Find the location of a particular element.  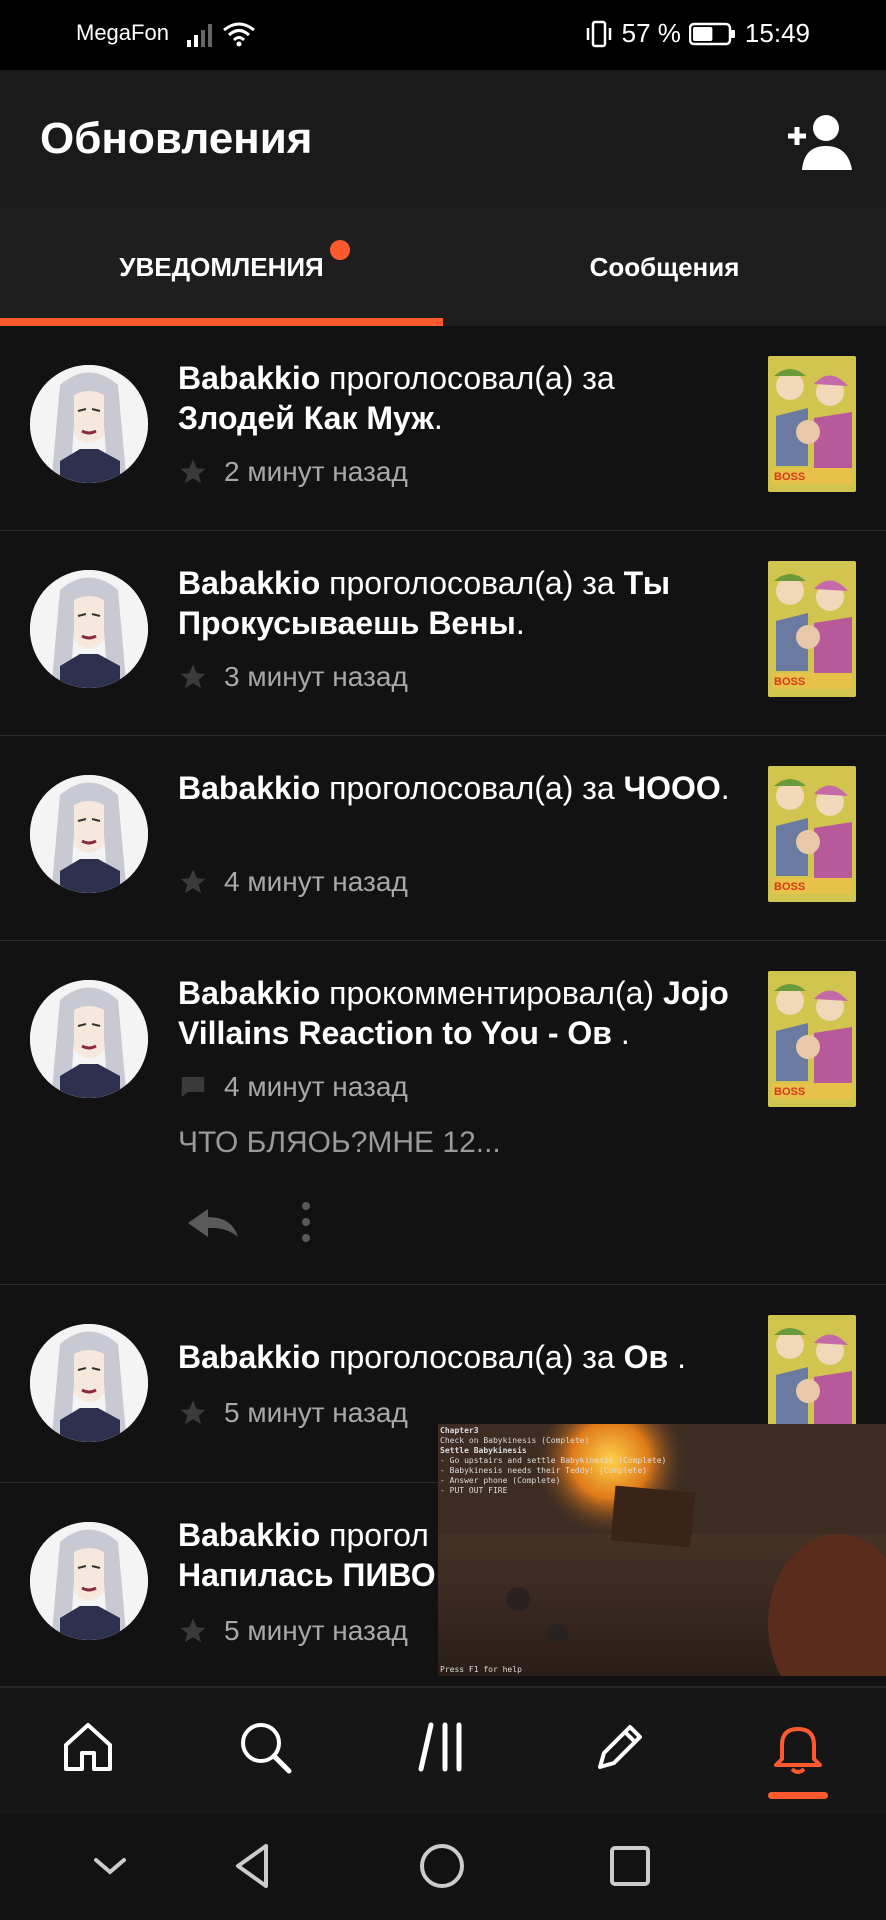

bottom-navigation is located at coordinates (443, 1750).